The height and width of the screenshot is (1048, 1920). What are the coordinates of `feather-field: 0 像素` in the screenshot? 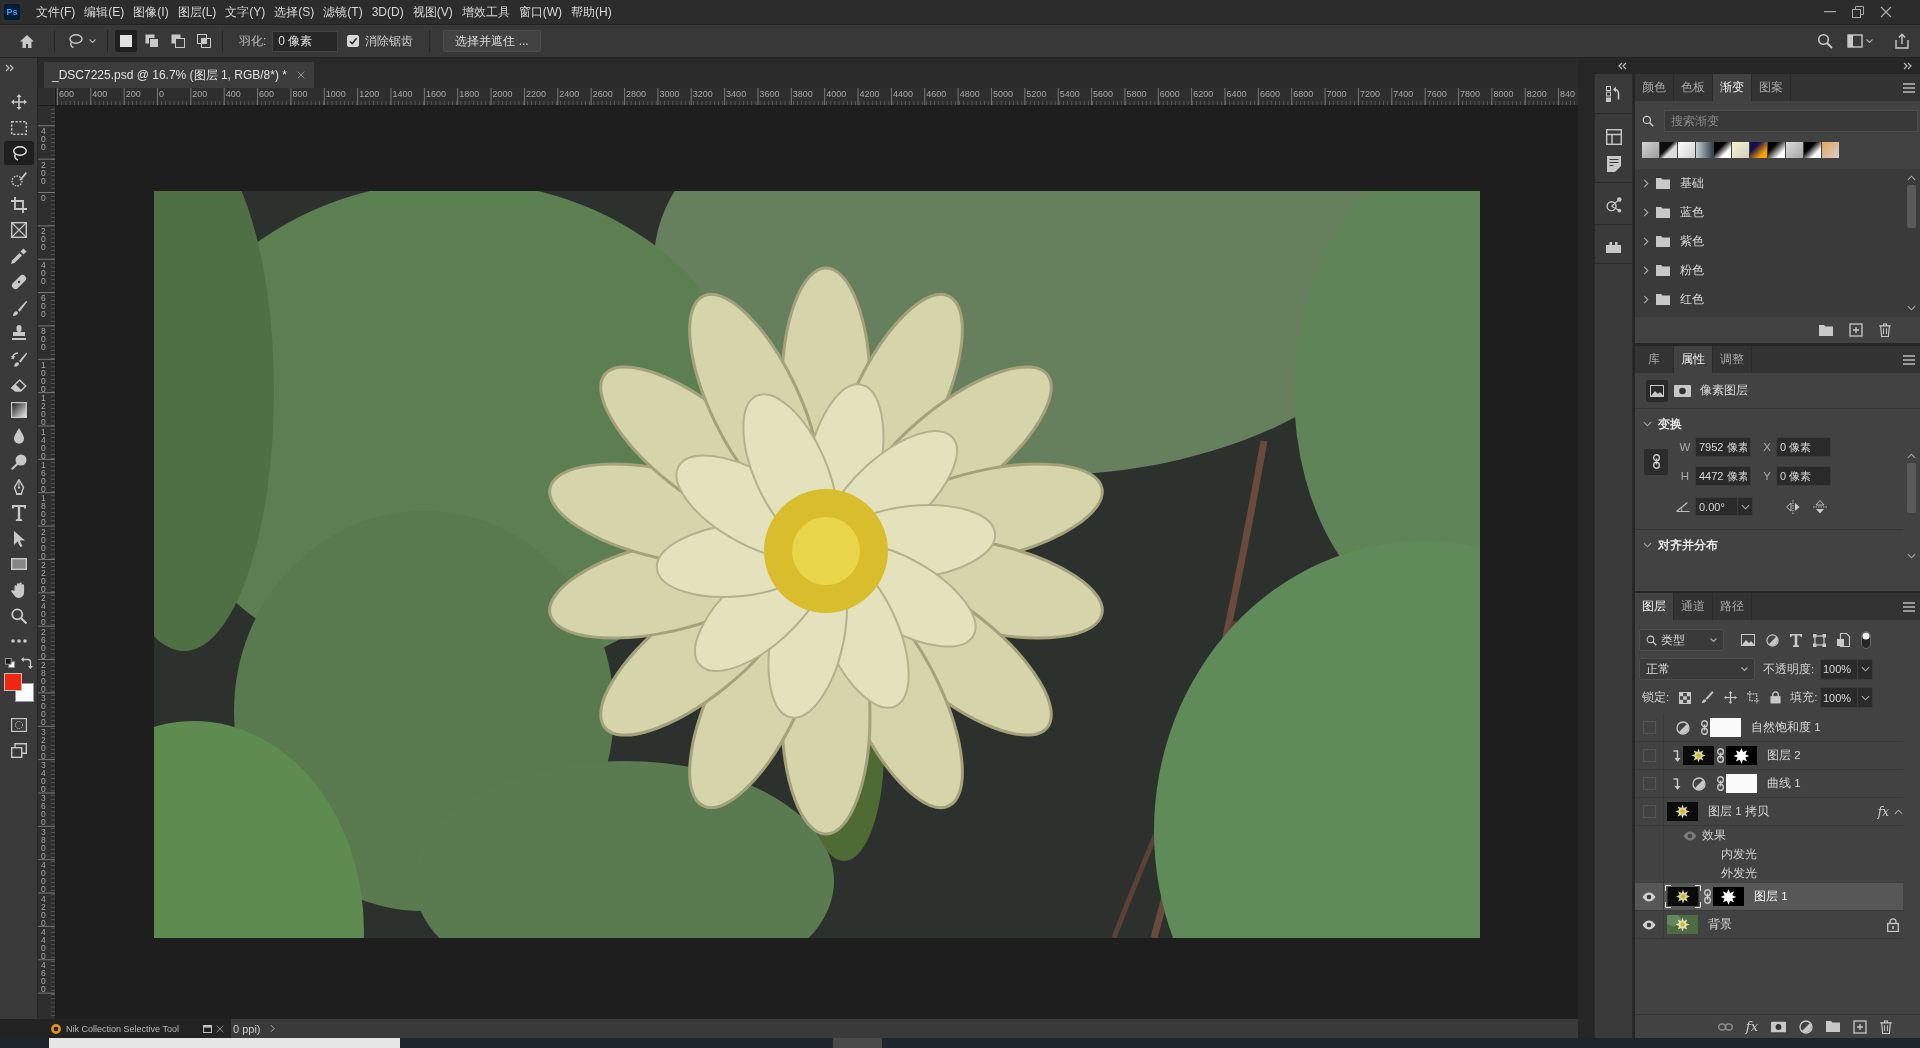 It's located at (305, 41).